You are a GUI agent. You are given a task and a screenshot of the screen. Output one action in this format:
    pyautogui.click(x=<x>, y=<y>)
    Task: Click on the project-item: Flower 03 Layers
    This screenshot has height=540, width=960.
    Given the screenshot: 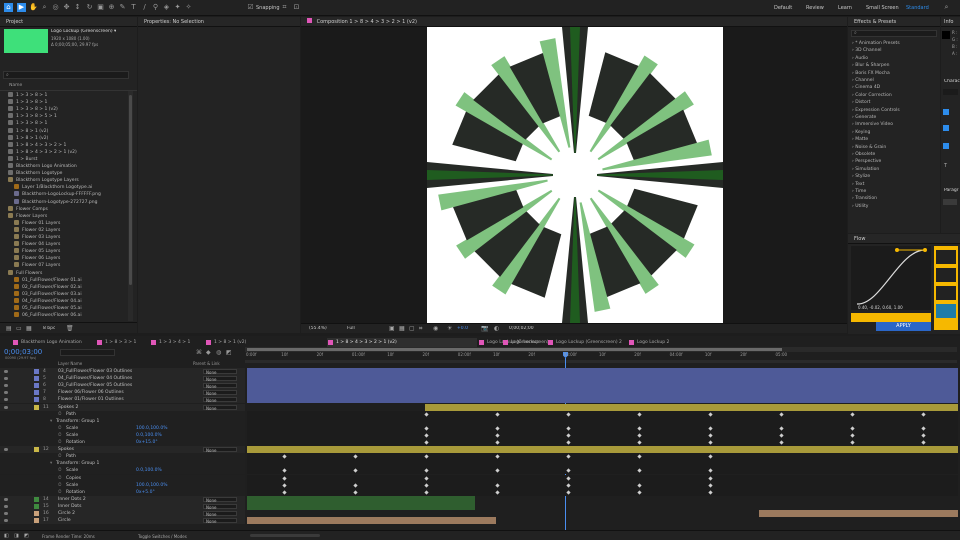 What is the action you would take?
    pyautogui.click(x=37, y=237)
    